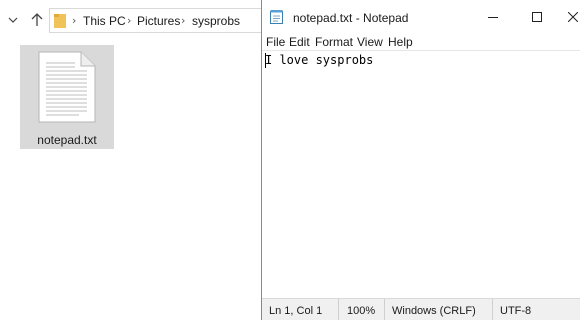 The height and width of the screenshot is (320, 580). I want to click on status-bar: Ln 1, Col 1 100% Windows (CRLF) UTF-8, so click(421, 309).